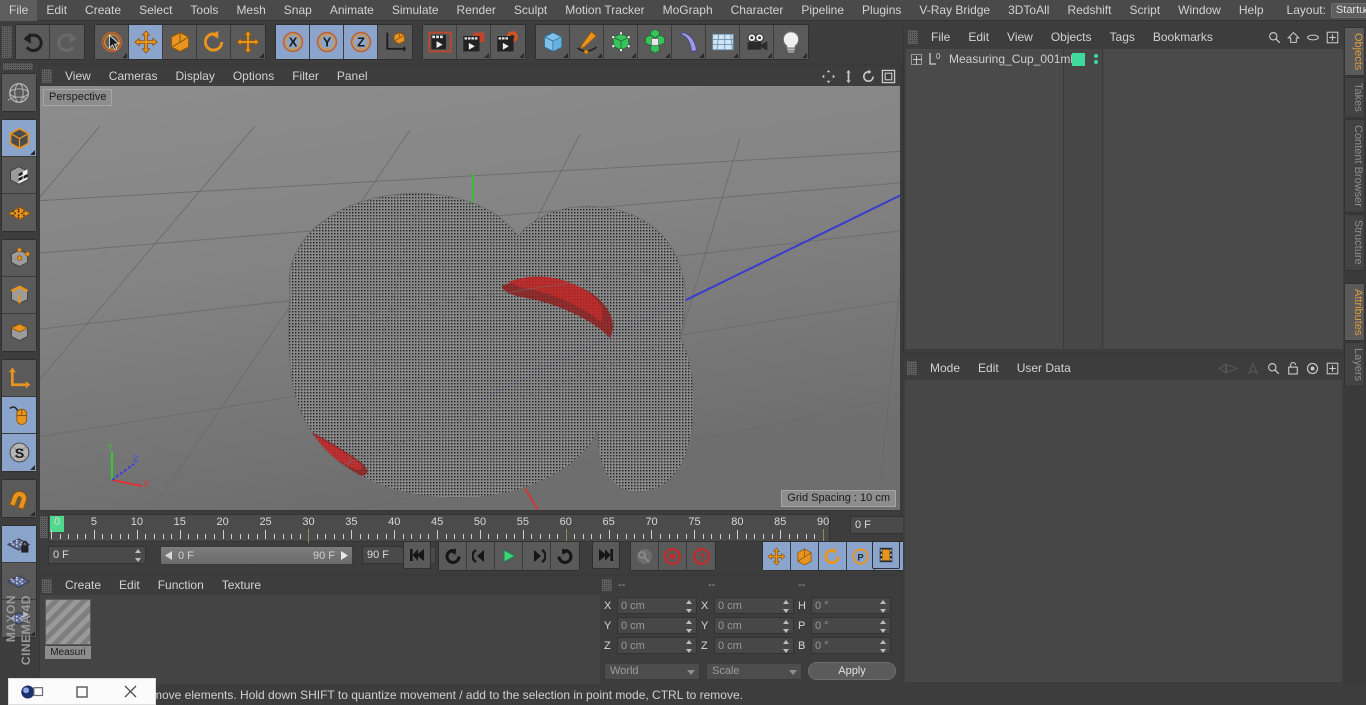 This screenshot has height=705, width=1366. What do you see at coordinates (67, 42) in the screenshot?
I see `redo-button` at bounding box center [67, 42].